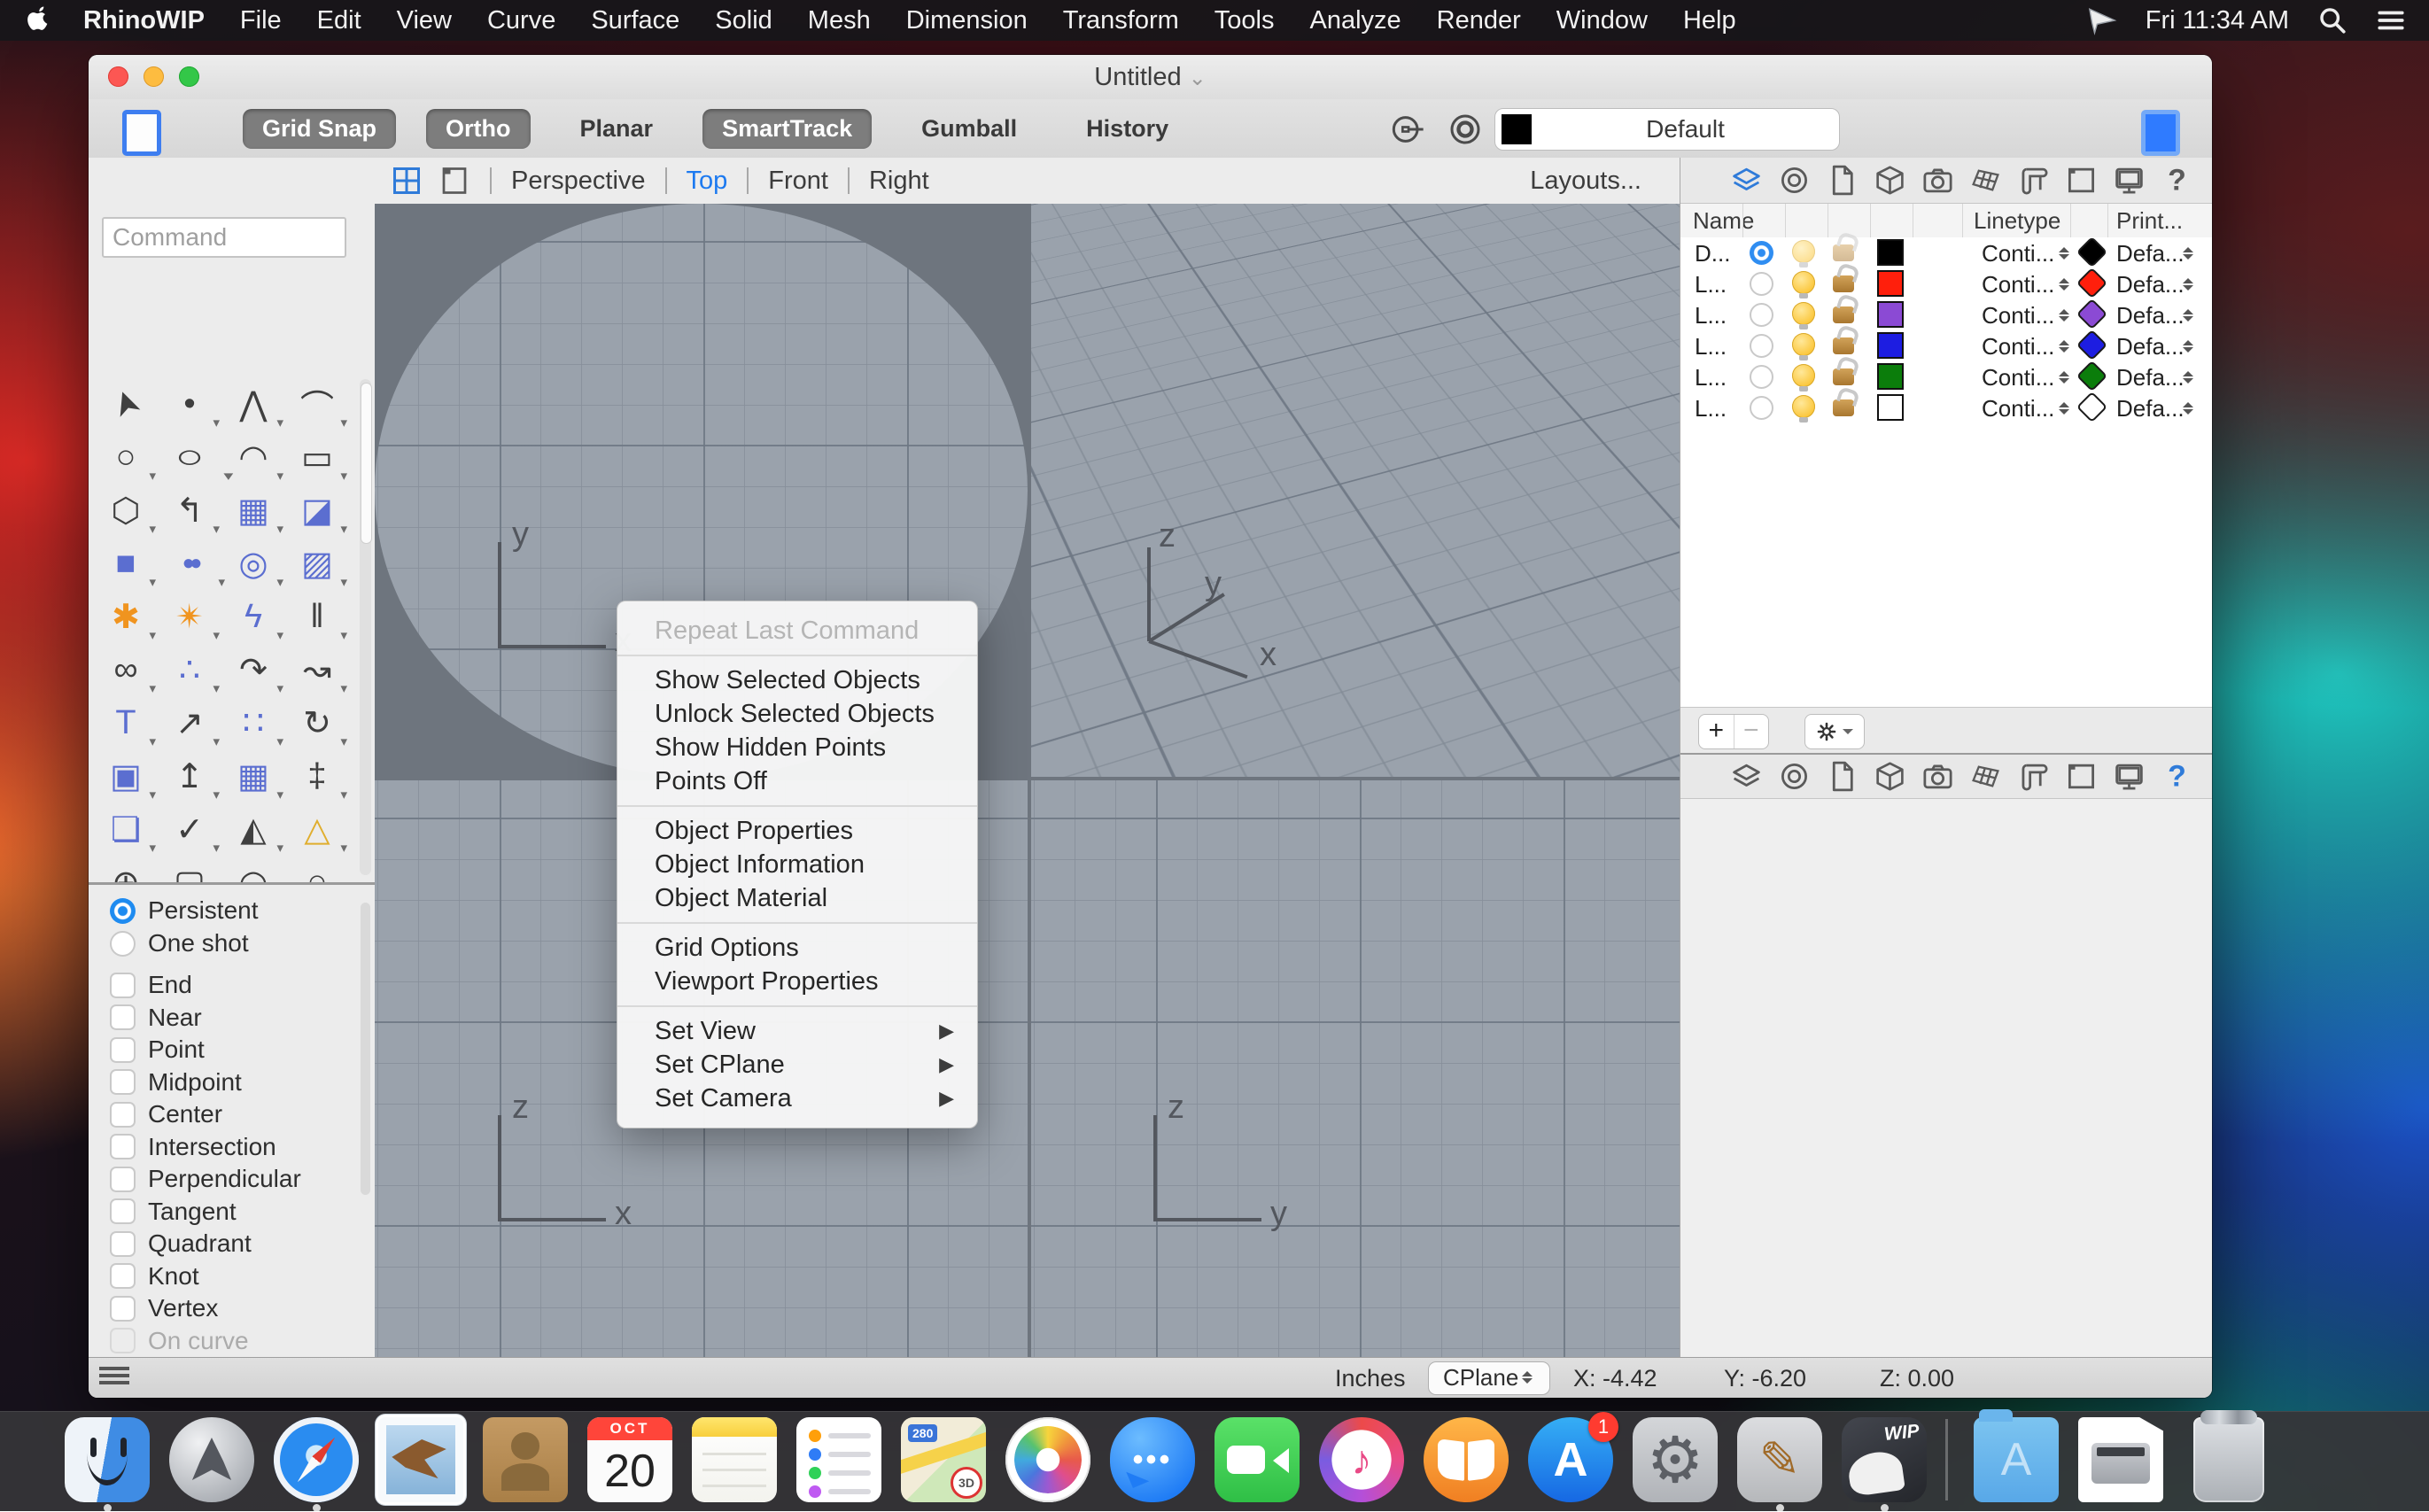 The height and width of the screenshot is (1512, 2429). What do you see at coordinates (1257, 1464) in the screenshot?
I see `dock-facetime-icon` at bounding box center [1257, 1464].